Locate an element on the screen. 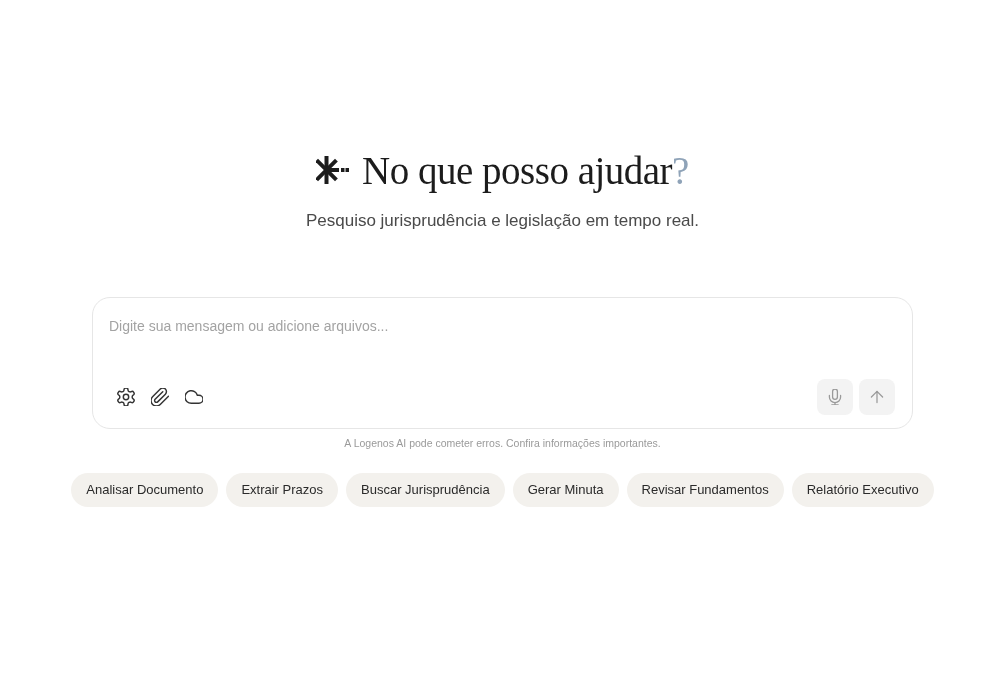  subtitle: Pesquiso jurisprudência e legislação em tempo real. is located at coordinates (502, 220).